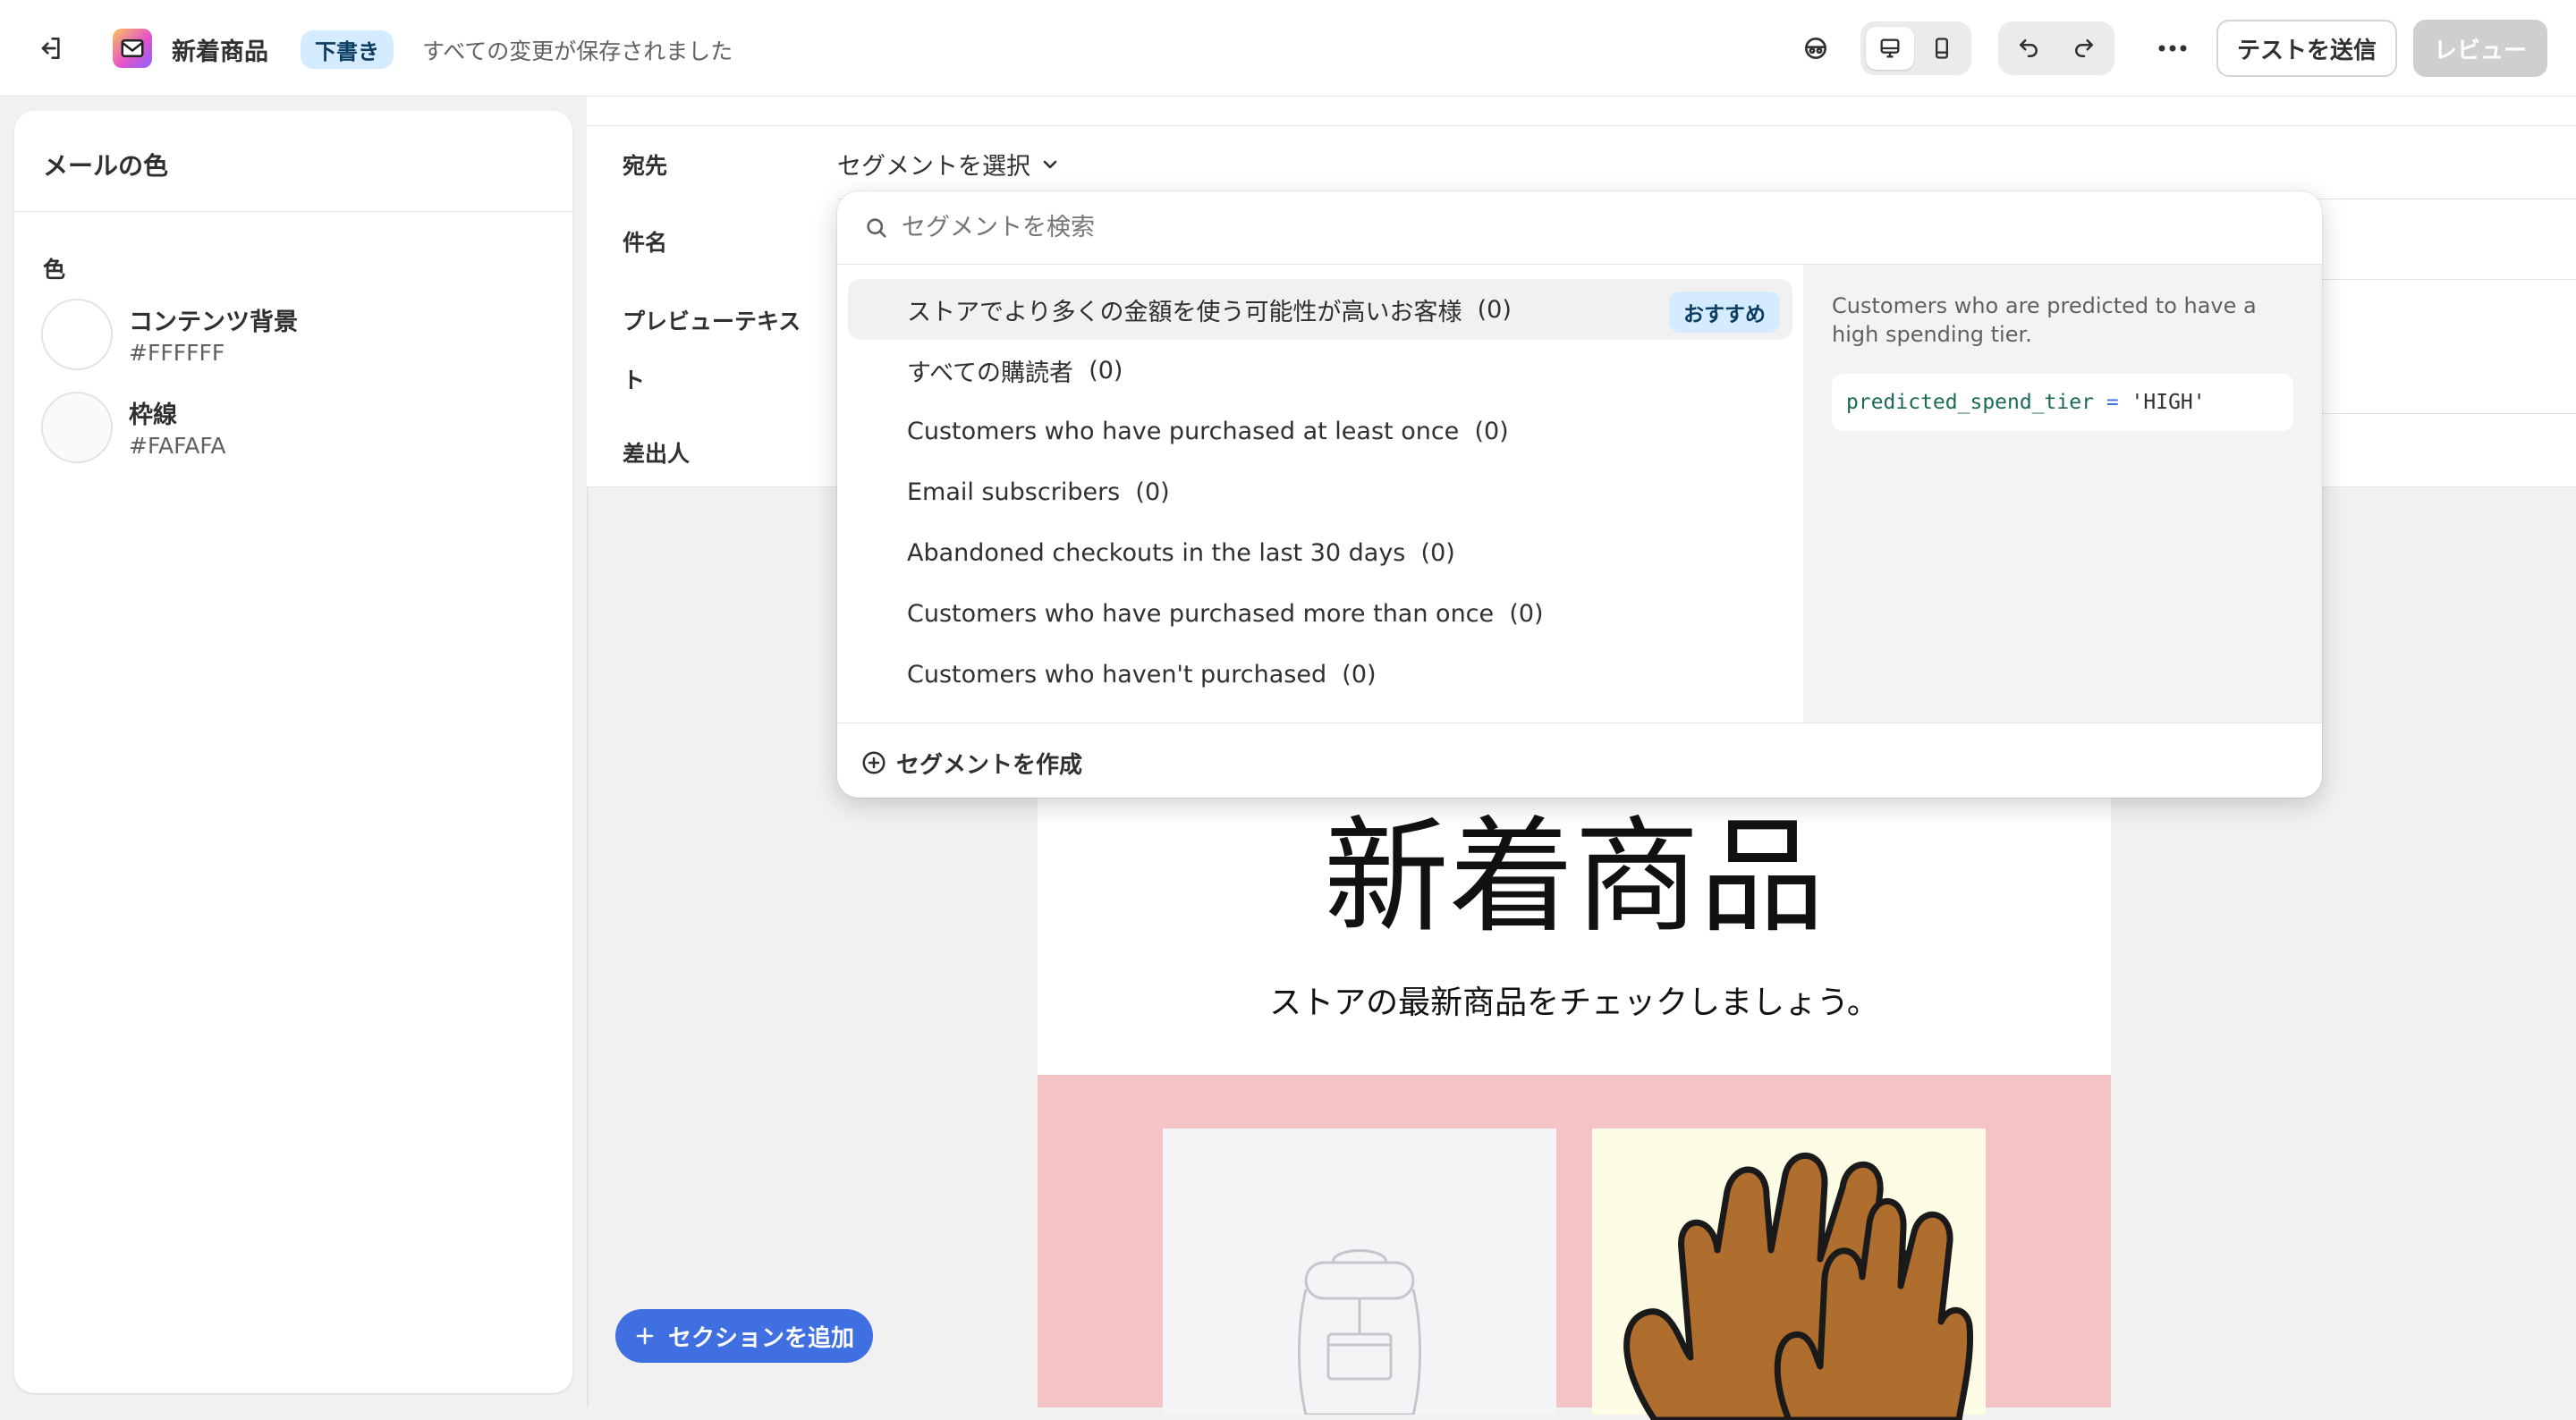  What do you see at coordinates (1942, 48) in the screenshot?
I see `mobile-view-button` at bounding box center [1942, 48].